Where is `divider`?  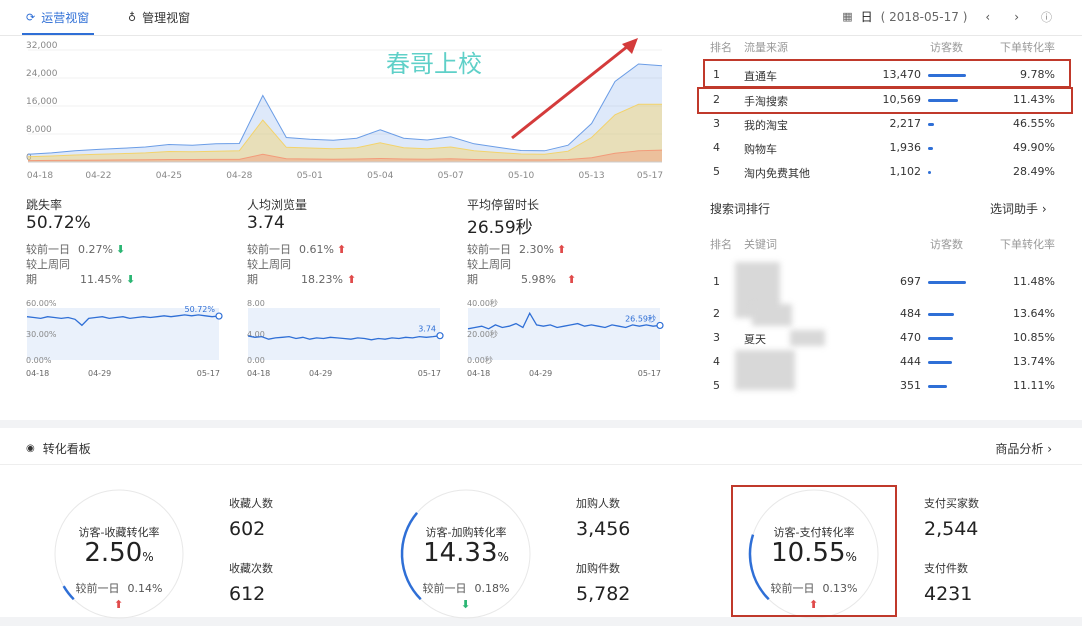 divider is located at coordinates (541, 464).